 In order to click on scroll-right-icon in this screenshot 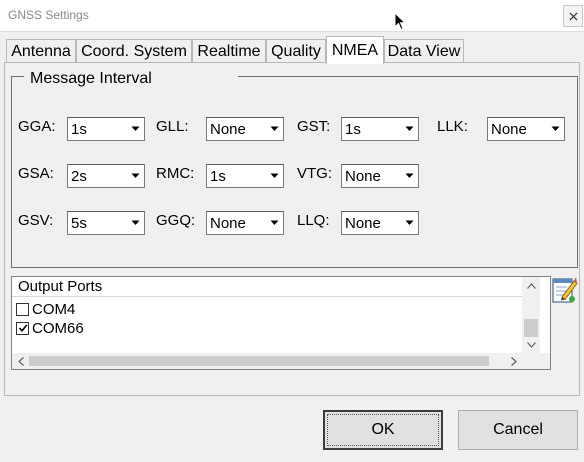, I will do `click(513, 361)`.